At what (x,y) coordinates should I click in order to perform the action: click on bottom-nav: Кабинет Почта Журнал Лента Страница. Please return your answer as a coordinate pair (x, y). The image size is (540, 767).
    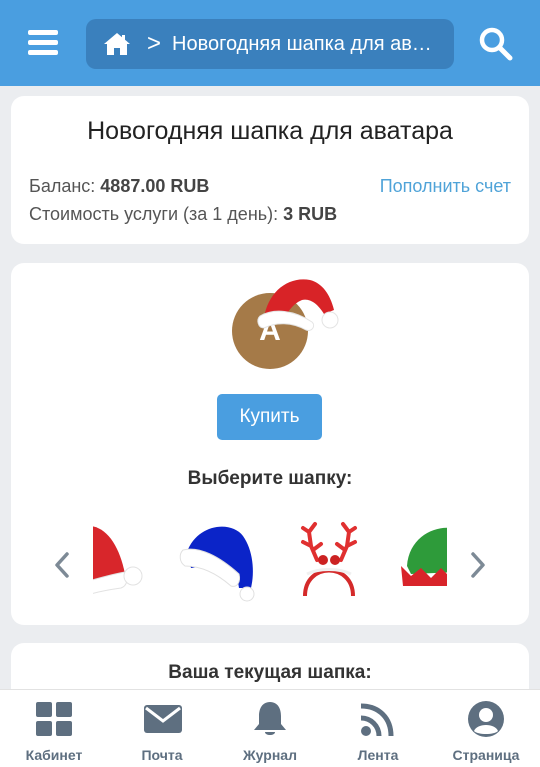
    Looking at the image, I should click on (270, 728).